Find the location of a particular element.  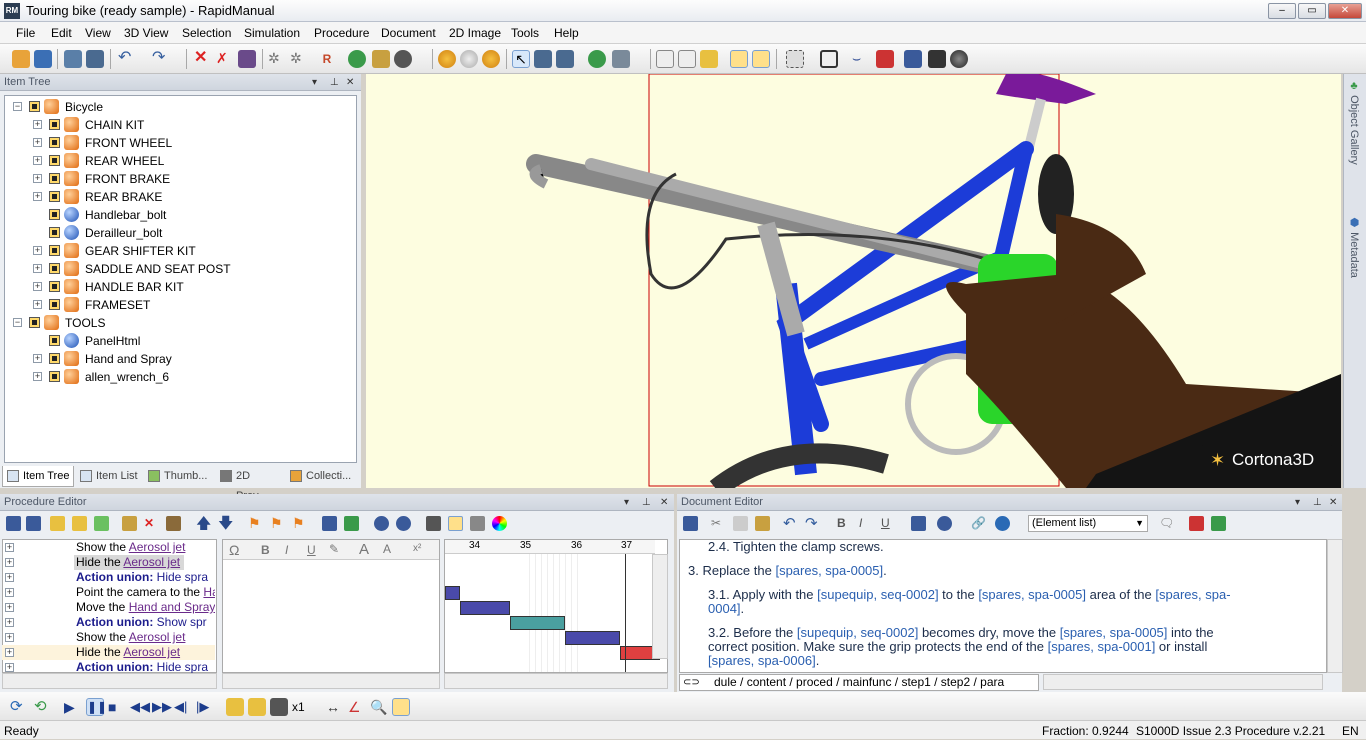

menu-simulation: Simulation is located at coordinates (272, 33).